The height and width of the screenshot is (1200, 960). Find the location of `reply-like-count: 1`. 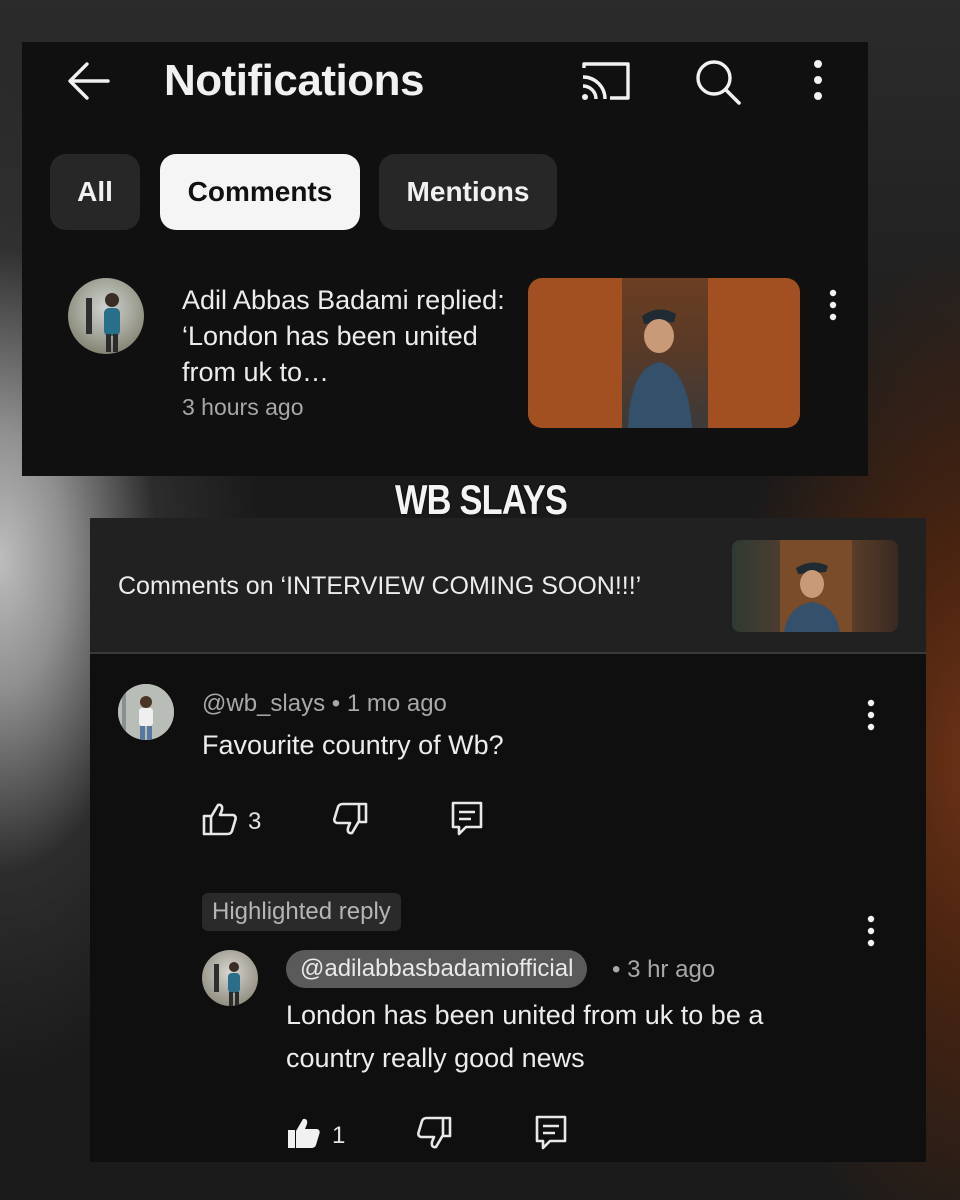

reply-like-count: 1 is located at coordinates (339, 1135).